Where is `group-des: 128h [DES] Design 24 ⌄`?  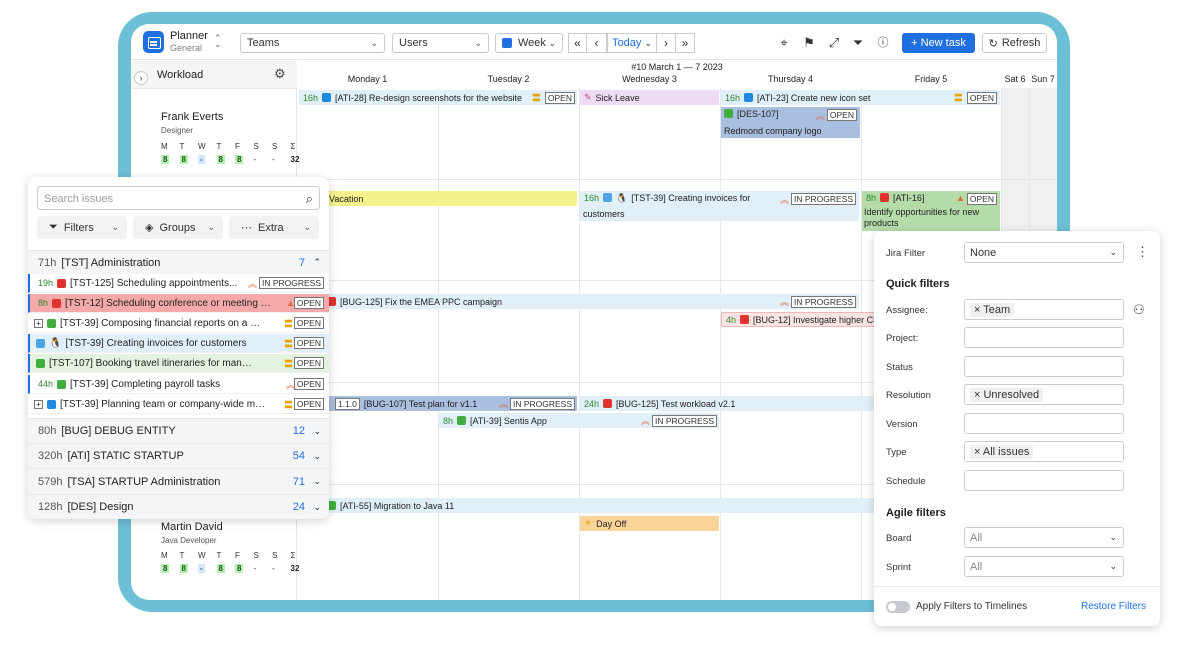
group-des: 128h [DES] Design 24 ⌄ is located at coordinates (178, 506).